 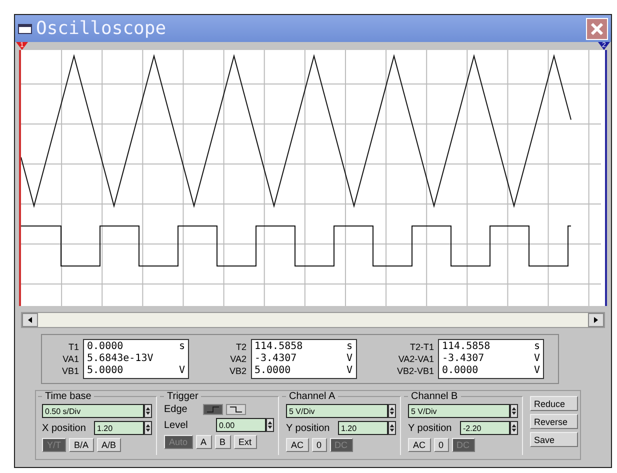 What do you see at coordinates (312, 396) in the screenshot?
I see `group-title: Channel A` at bounding box center [312, 396].